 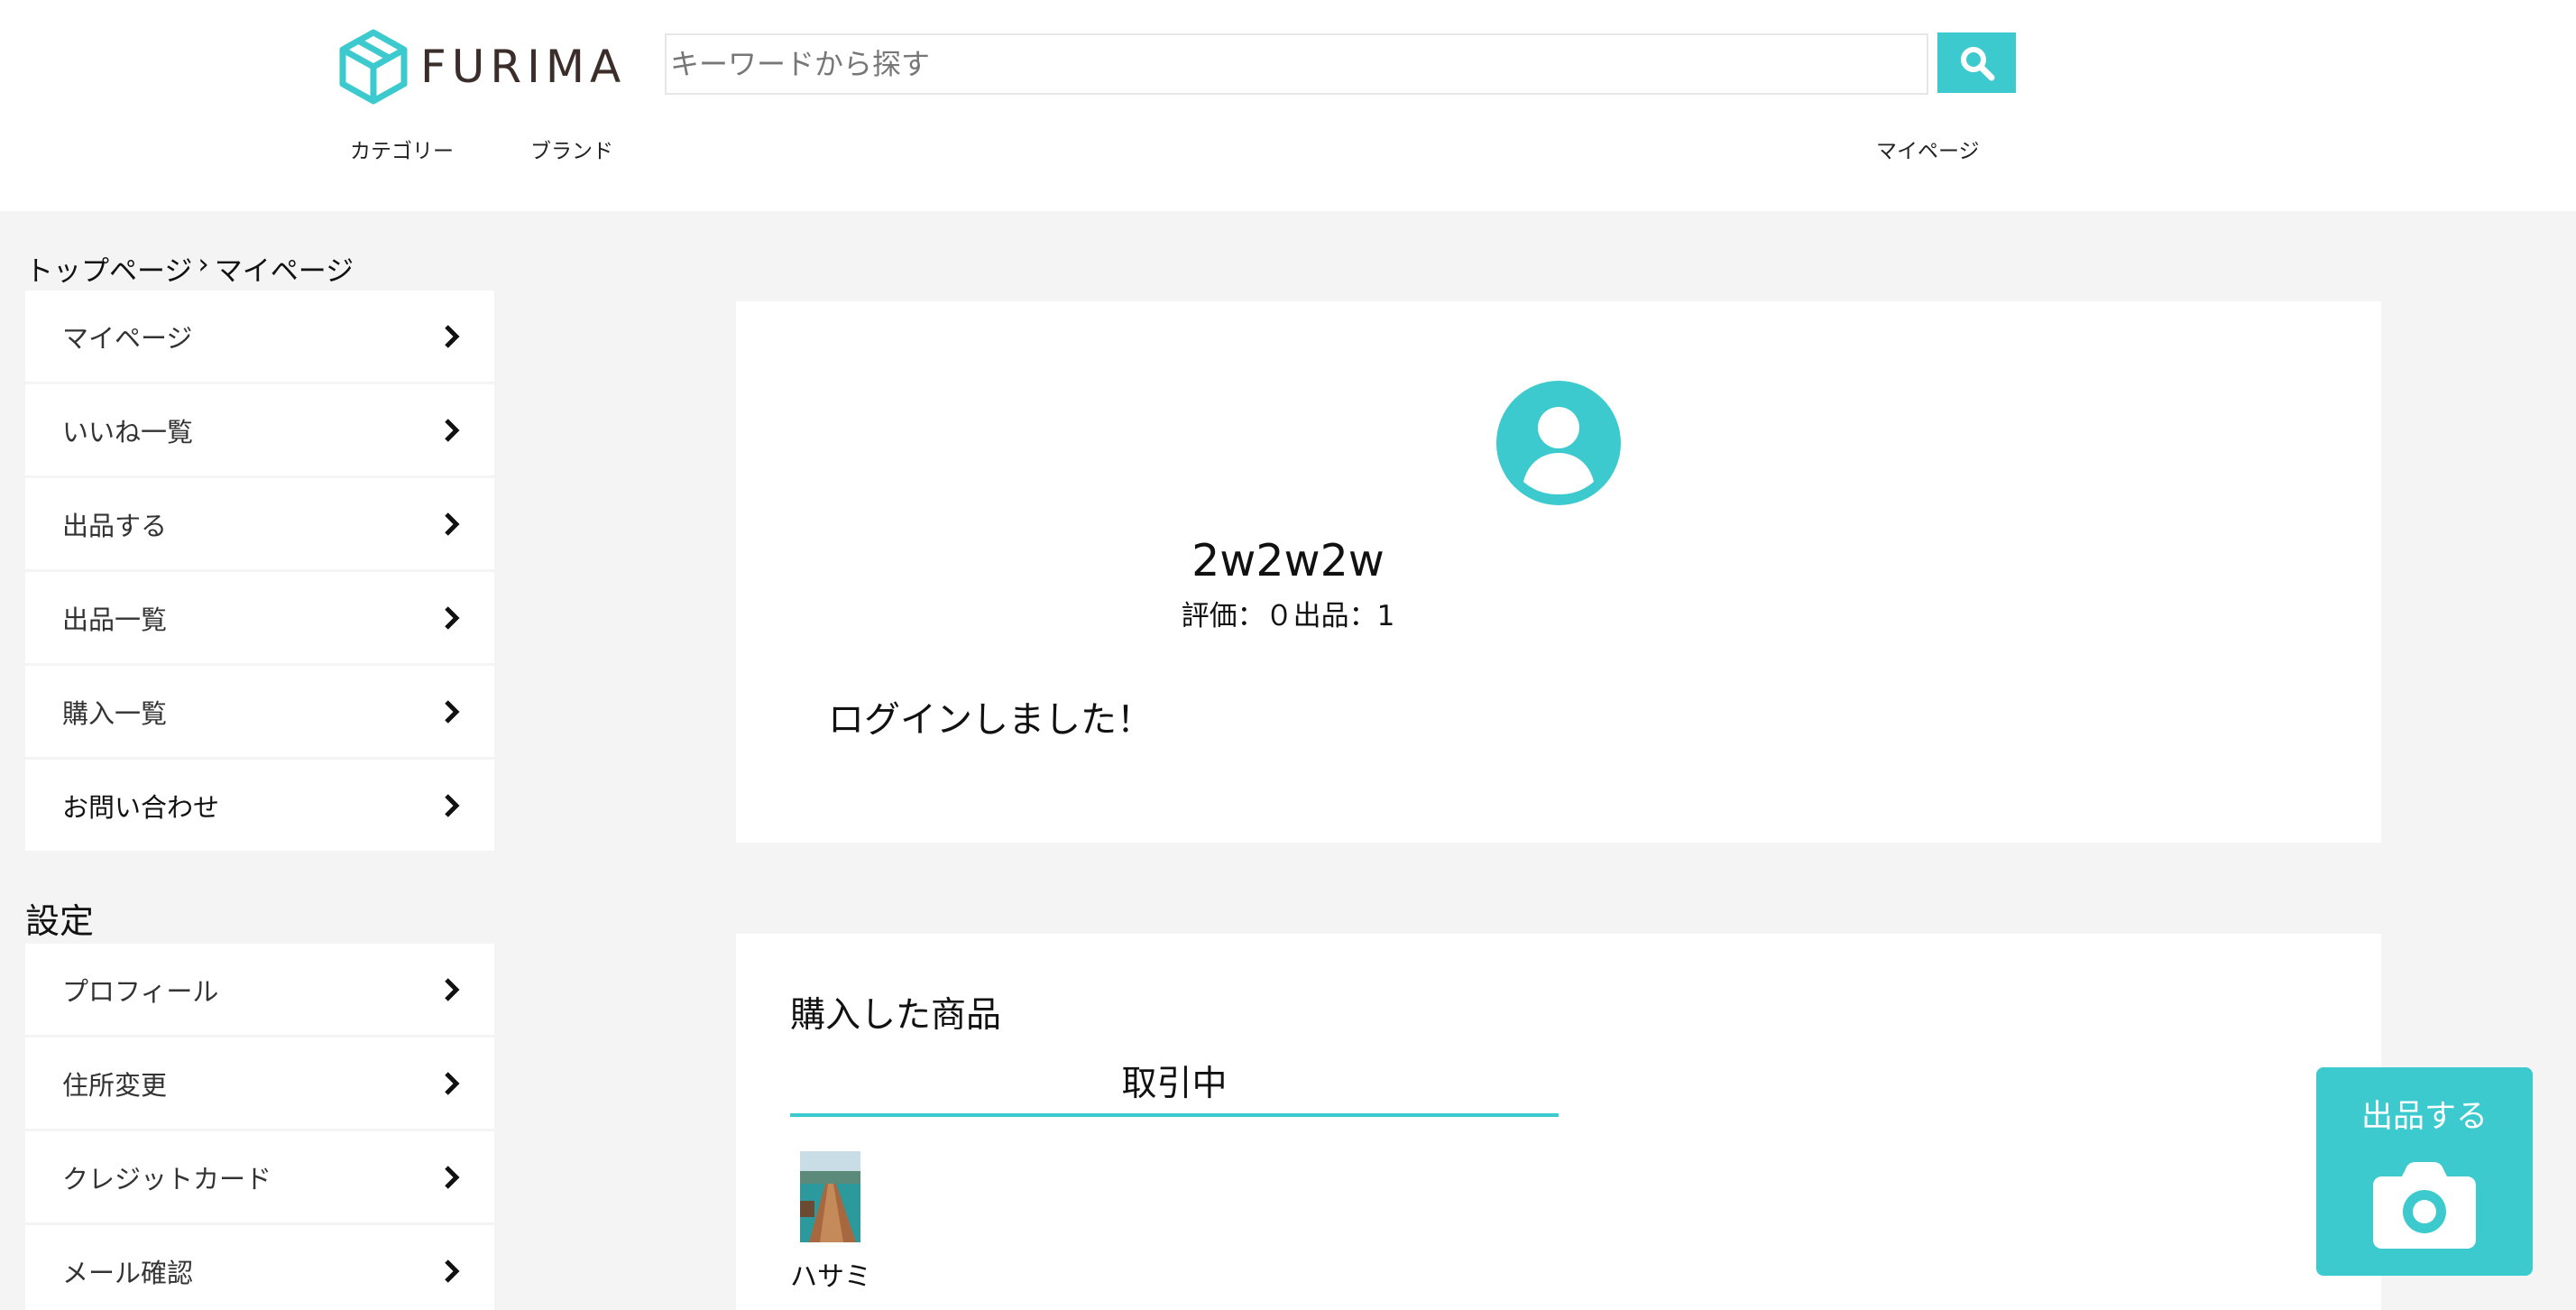 What do you see at coordinates (128, 431) in the screenshot?
I see `sidebar-item-label: いいね一覧` at bounding box center [128, 431].